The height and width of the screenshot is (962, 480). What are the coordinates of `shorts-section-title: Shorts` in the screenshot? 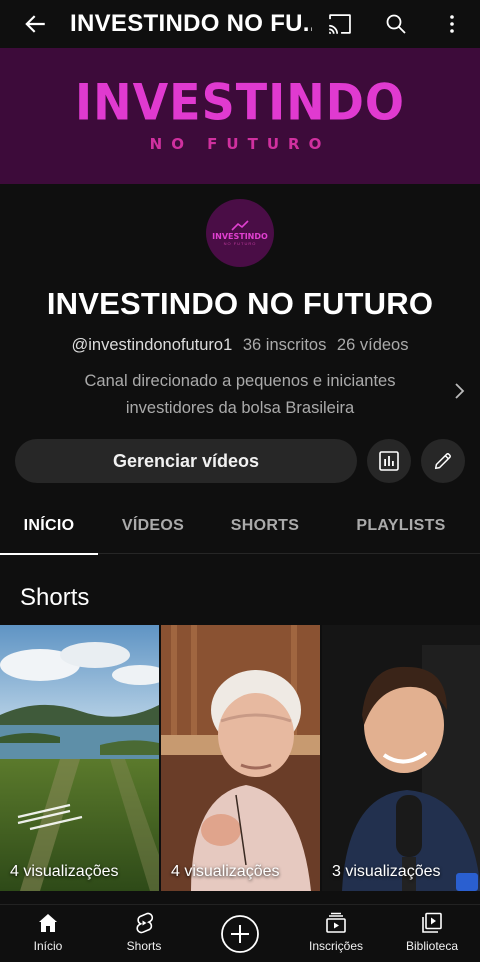 It's located at (55, 597).